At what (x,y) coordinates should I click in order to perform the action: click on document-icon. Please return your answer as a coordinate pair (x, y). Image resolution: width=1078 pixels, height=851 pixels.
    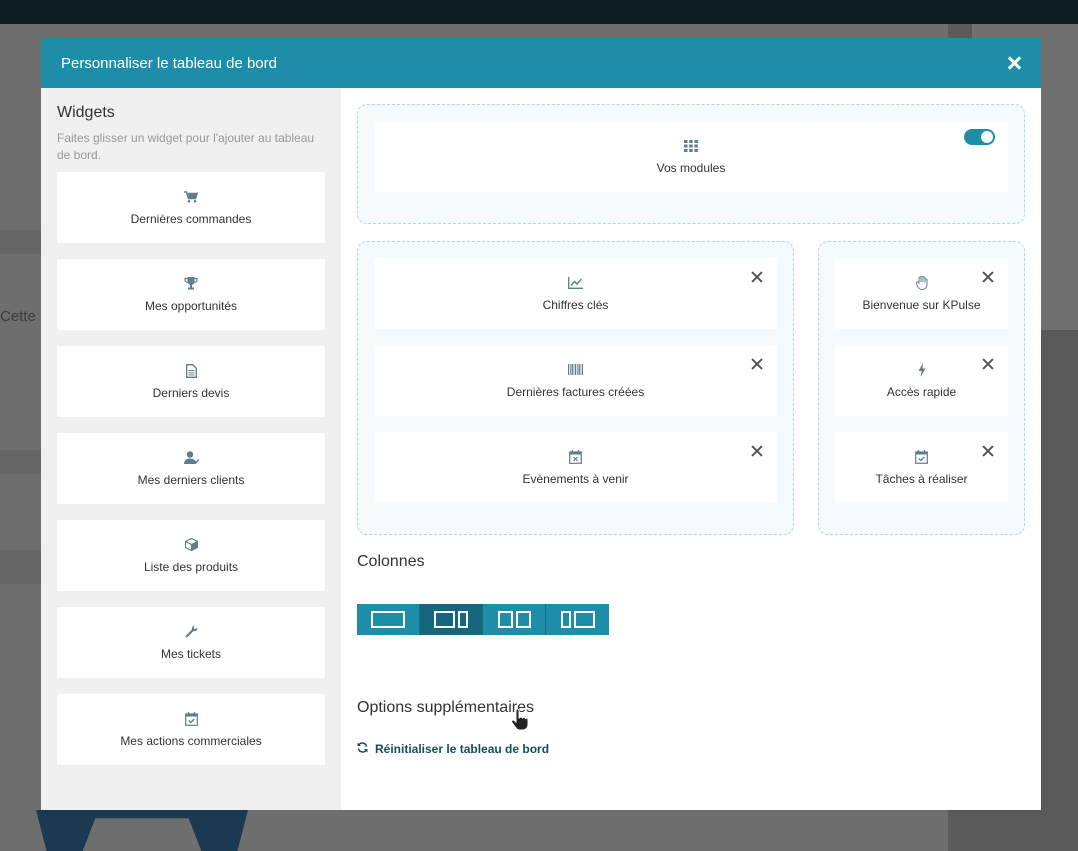
    Looking at the image, I should click on (191, 370).